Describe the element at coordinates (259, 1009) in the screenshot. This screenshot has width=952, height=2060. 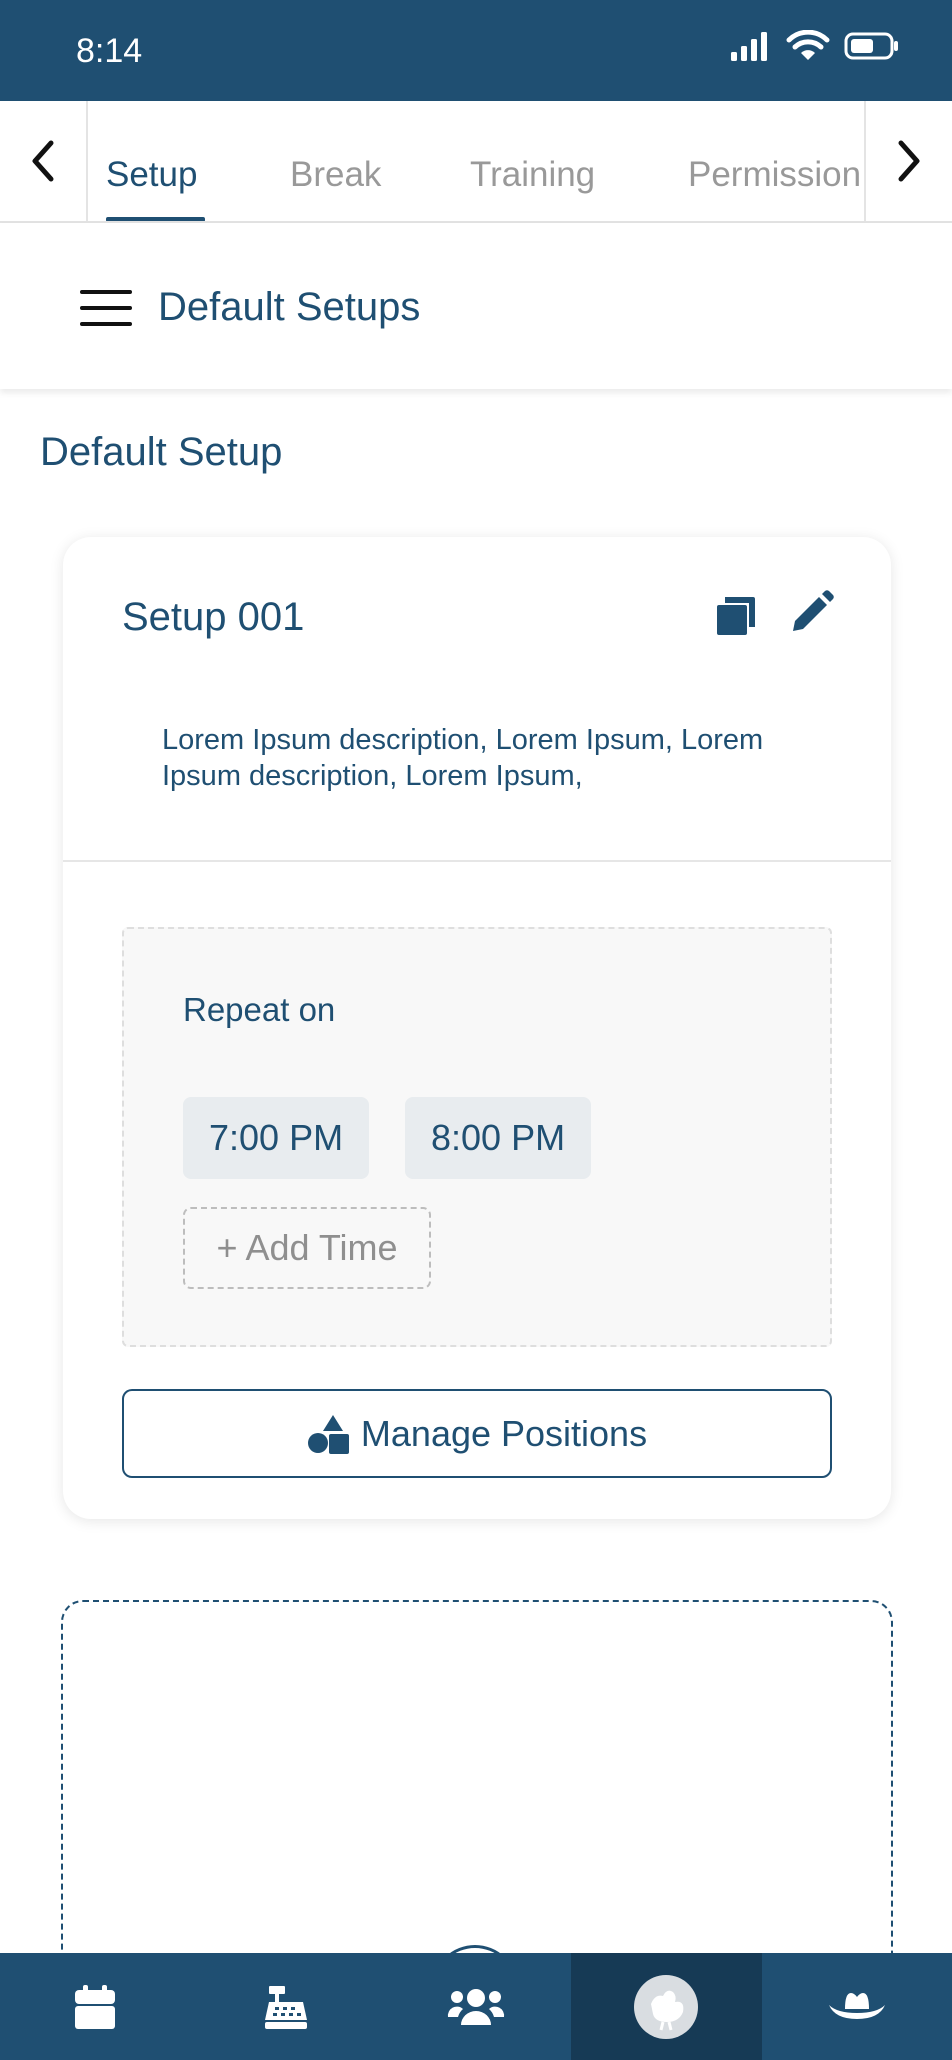
I see `repeat-on-label: Repeat on` at that location.